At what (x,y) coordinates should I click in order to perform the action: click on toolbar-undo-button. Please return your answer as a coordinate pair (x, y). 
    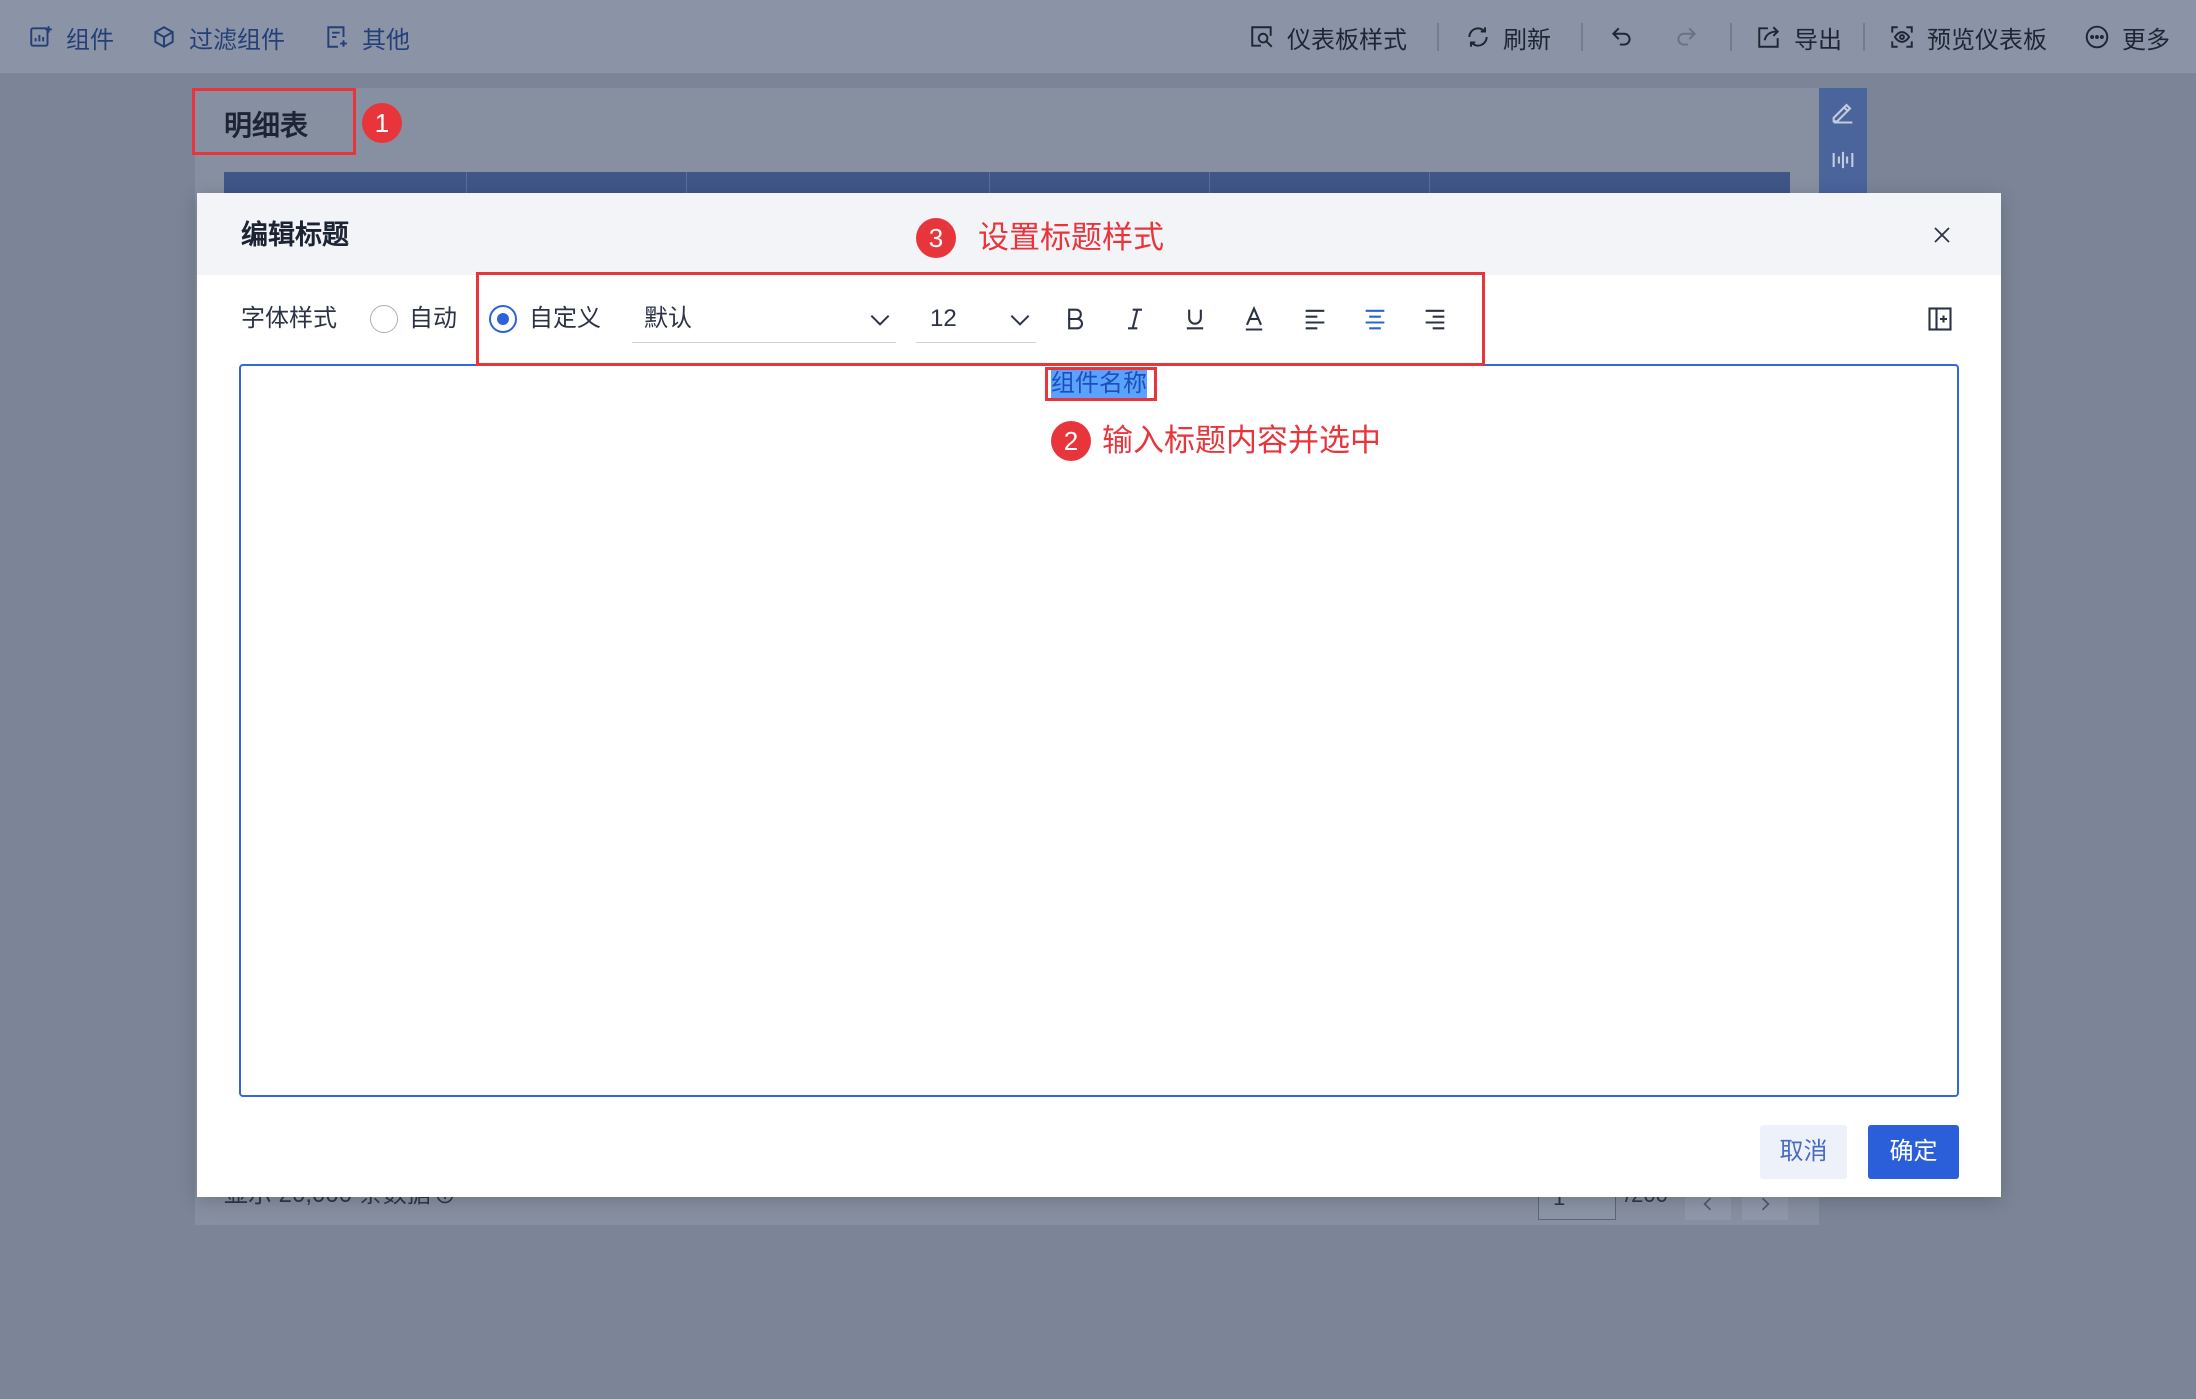
    Looking at the image, I should click on (1622, 37).